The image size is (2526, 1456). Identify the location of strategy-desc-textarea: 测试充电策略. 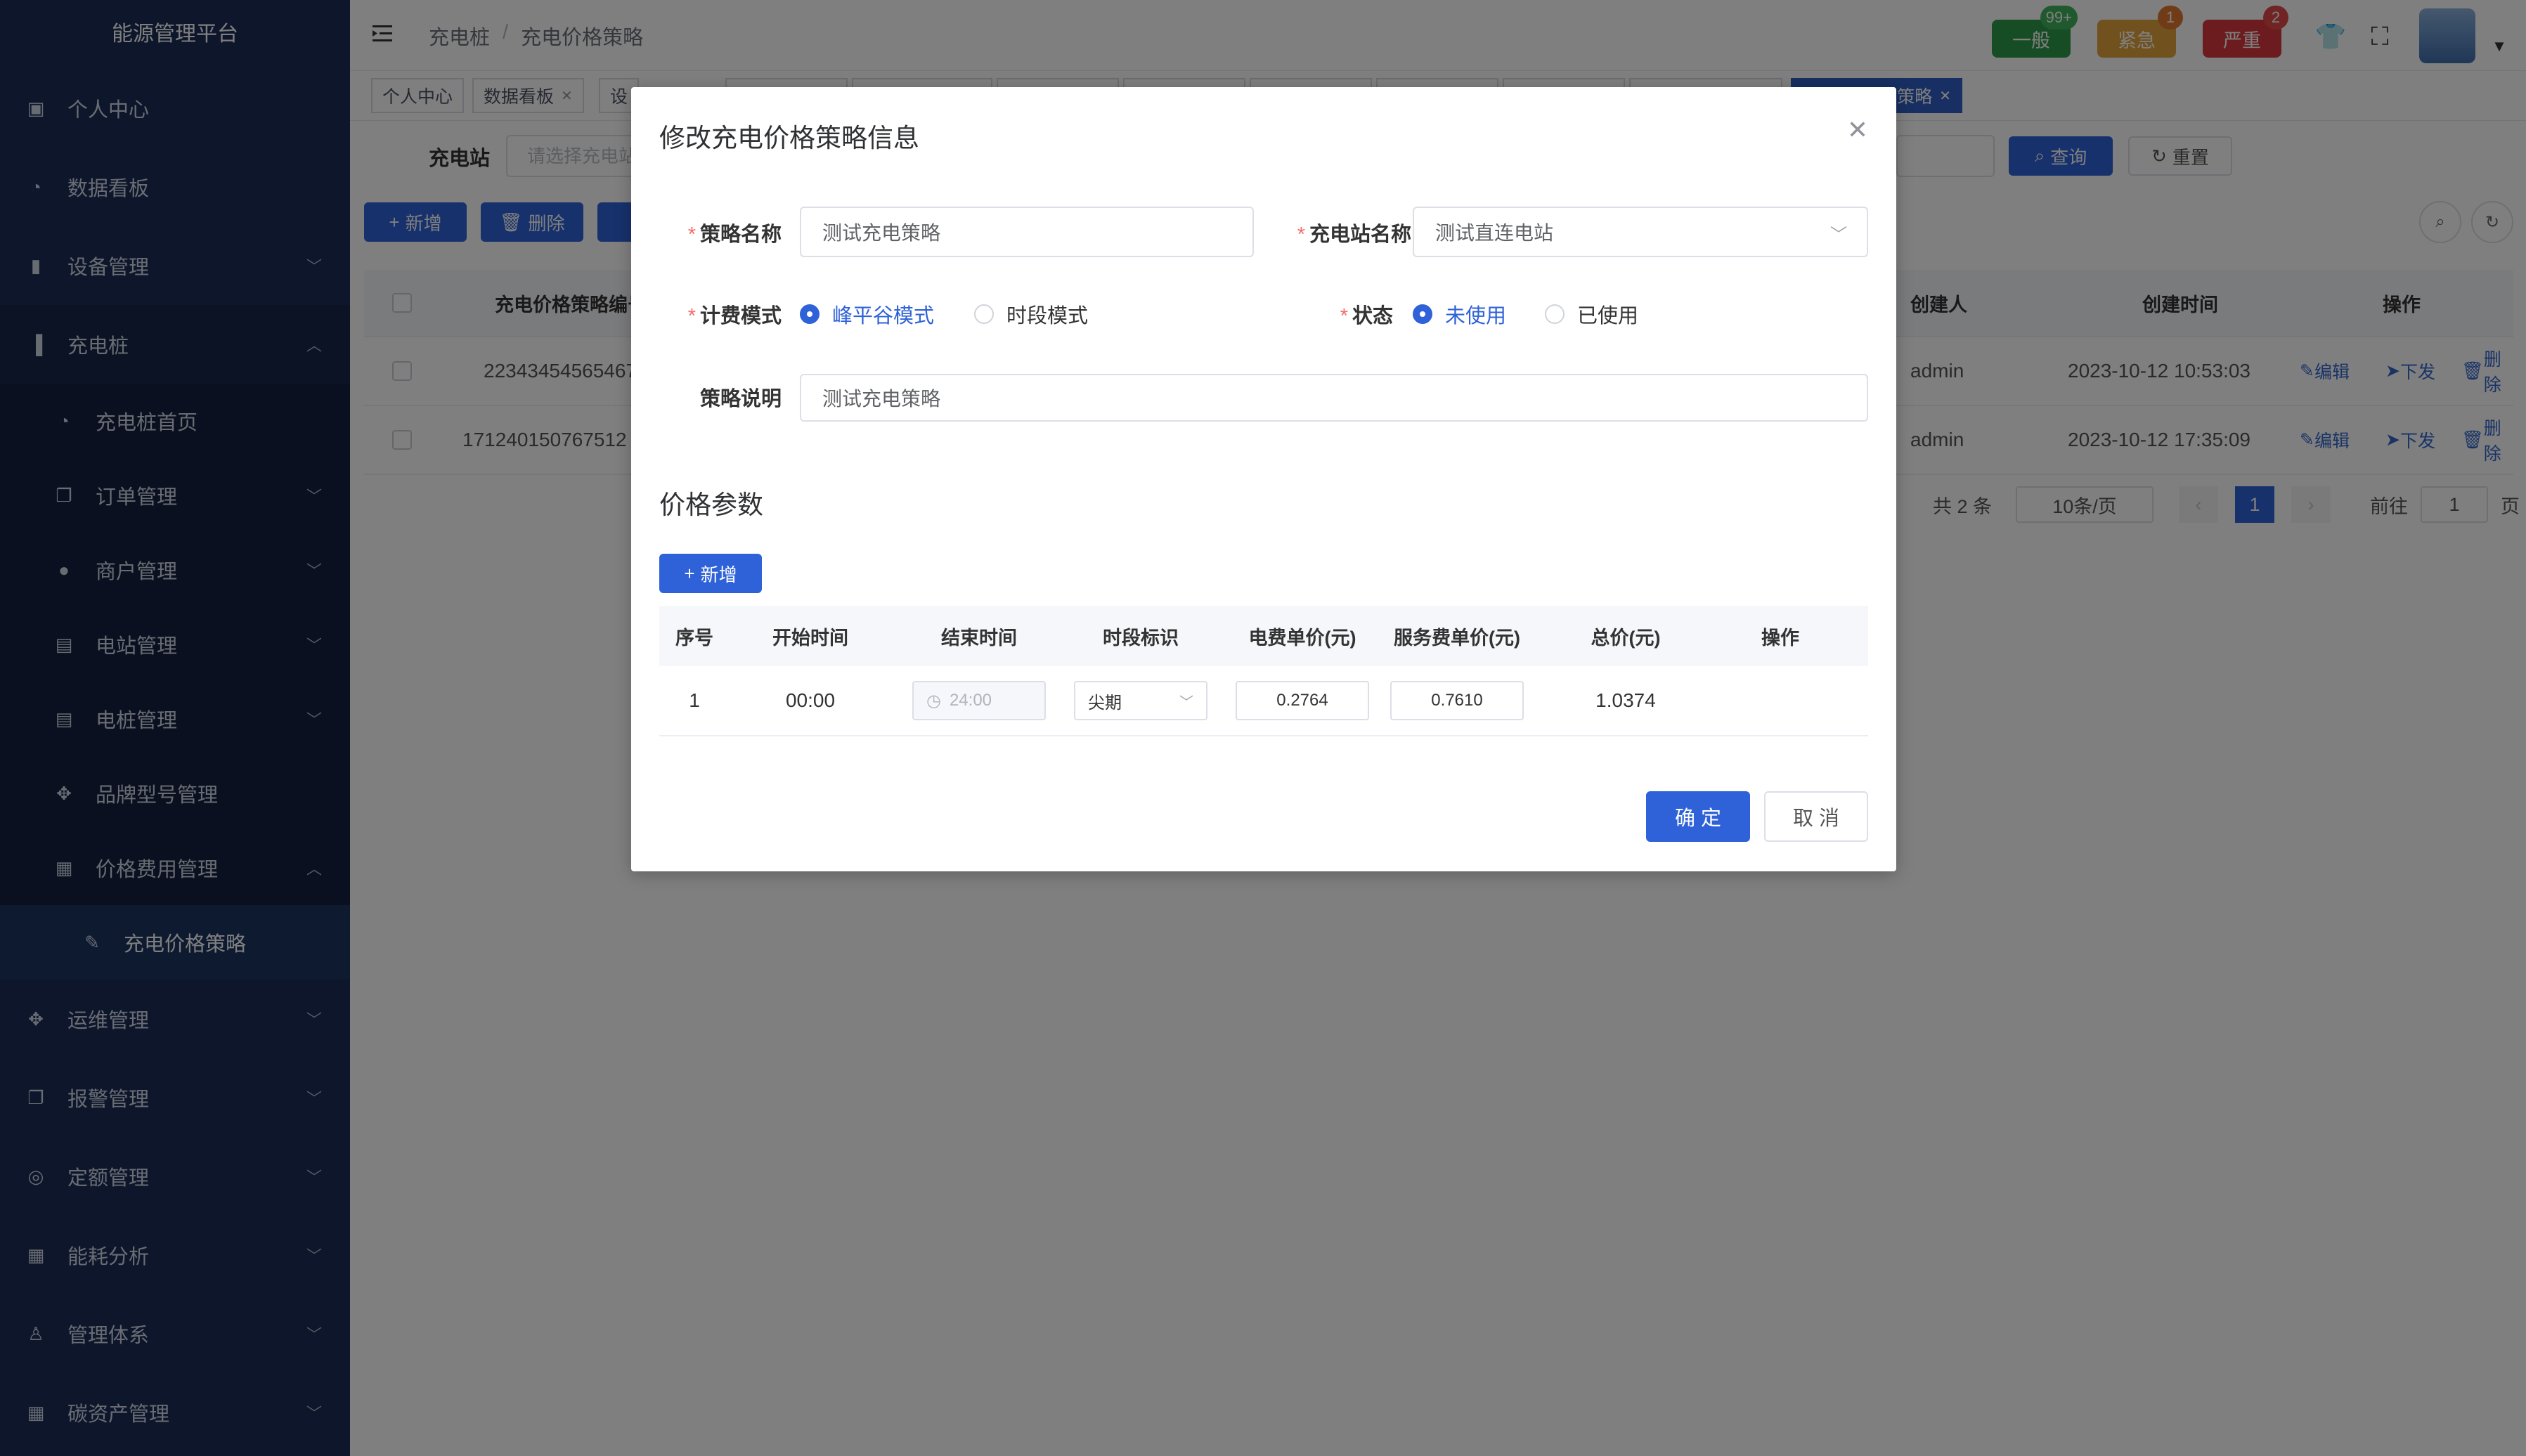
(1334, 398).